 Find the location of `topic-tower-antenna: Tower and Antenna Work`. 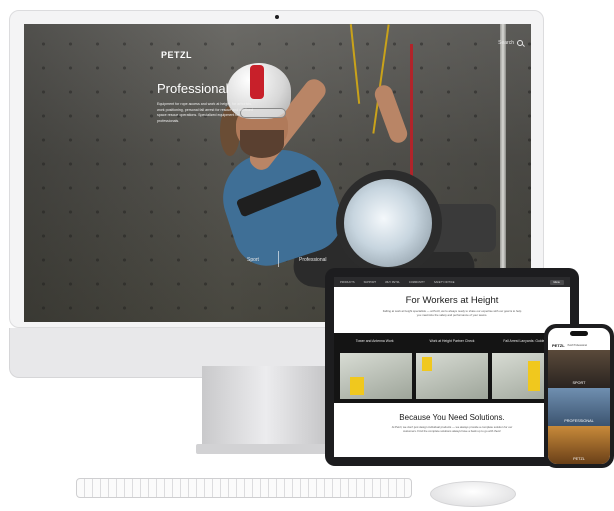

topic-tower-antenna: Tower and Antenna Work is located at coordinates (374, 341).